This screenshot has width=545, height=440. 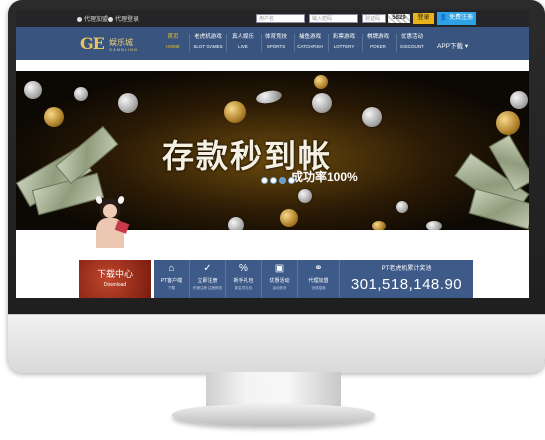 I want to click on promo-model-image, so click(x=109, y=221).